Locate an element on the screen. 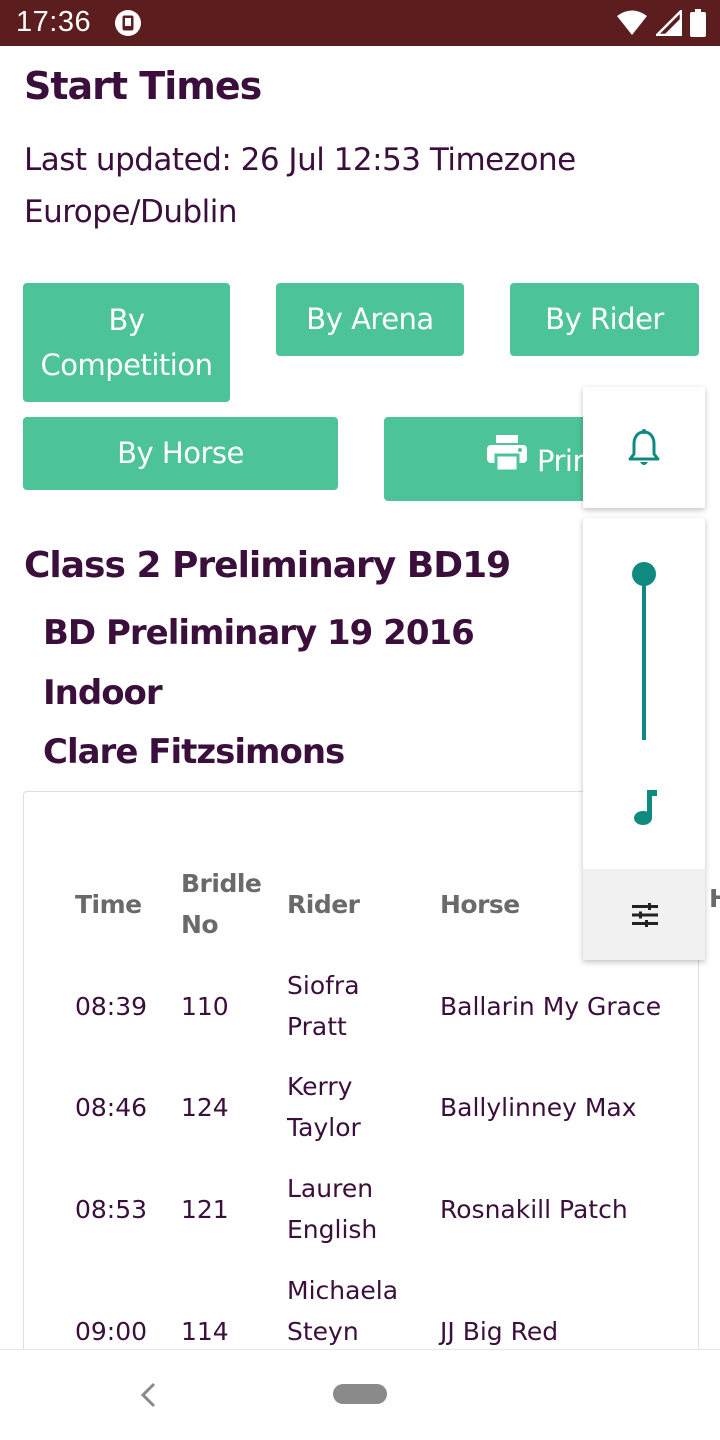 The height and width of the screenshot is (1440, 720). cell-horse: Rosnakill Patch is located at coordinates (534, 1209).